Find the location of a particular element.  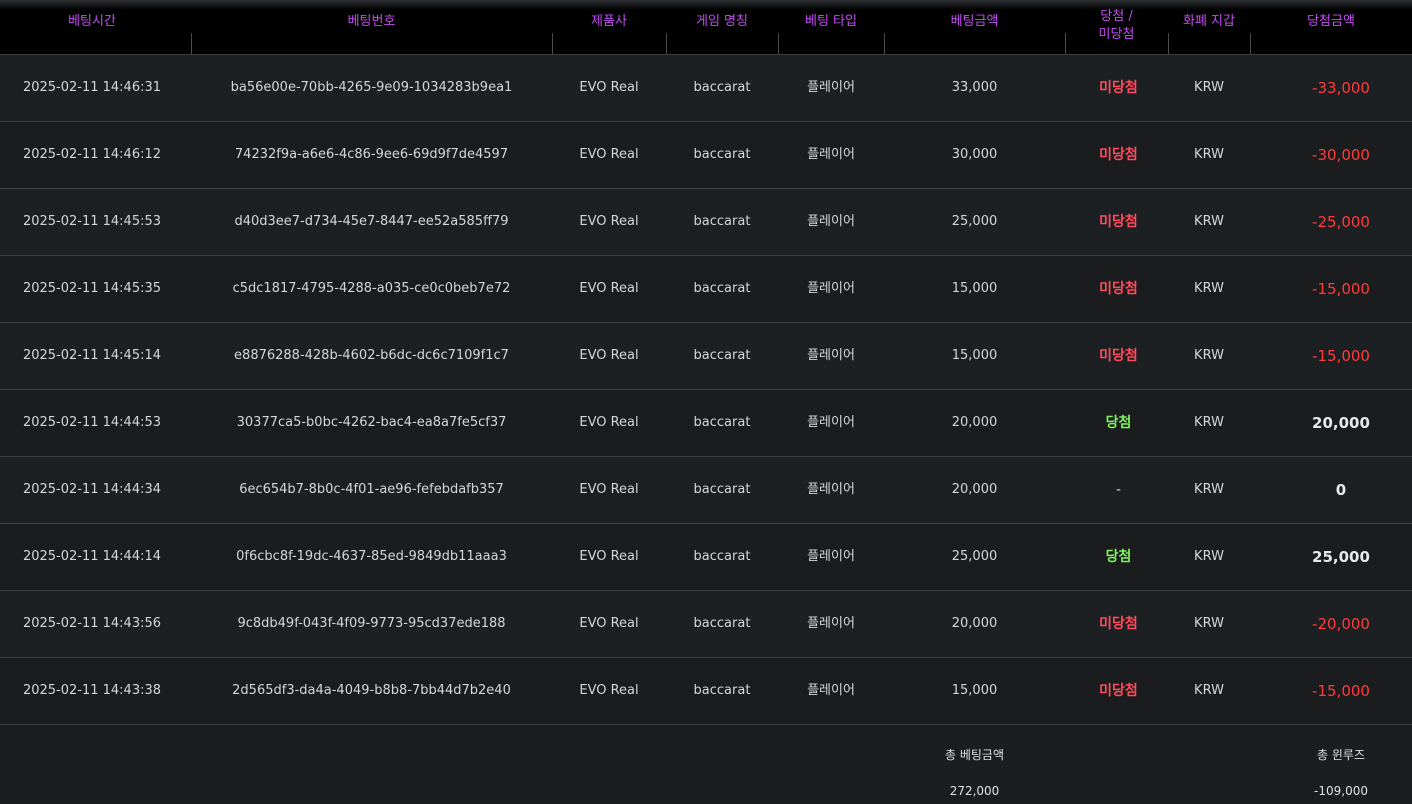

header-result: 당첨 / 미당첨 is located at coordinates (1116, 25).